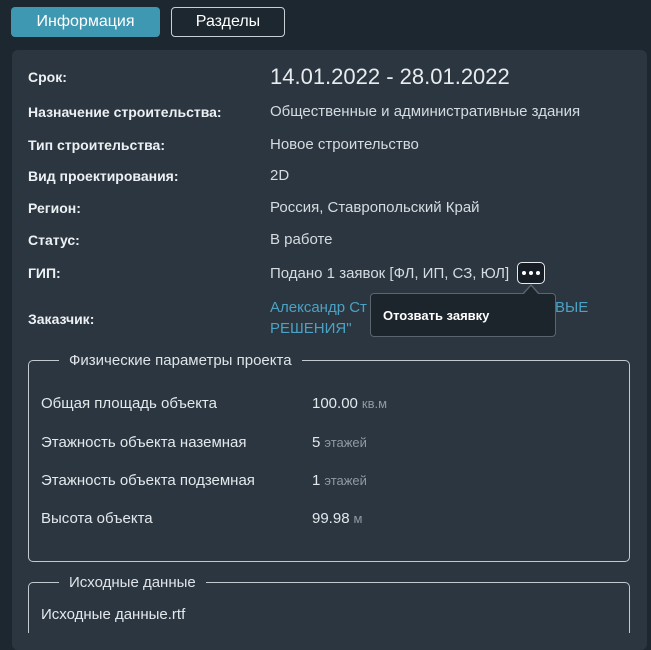  I want to click on term-label: Срок:, so click(47, 77).